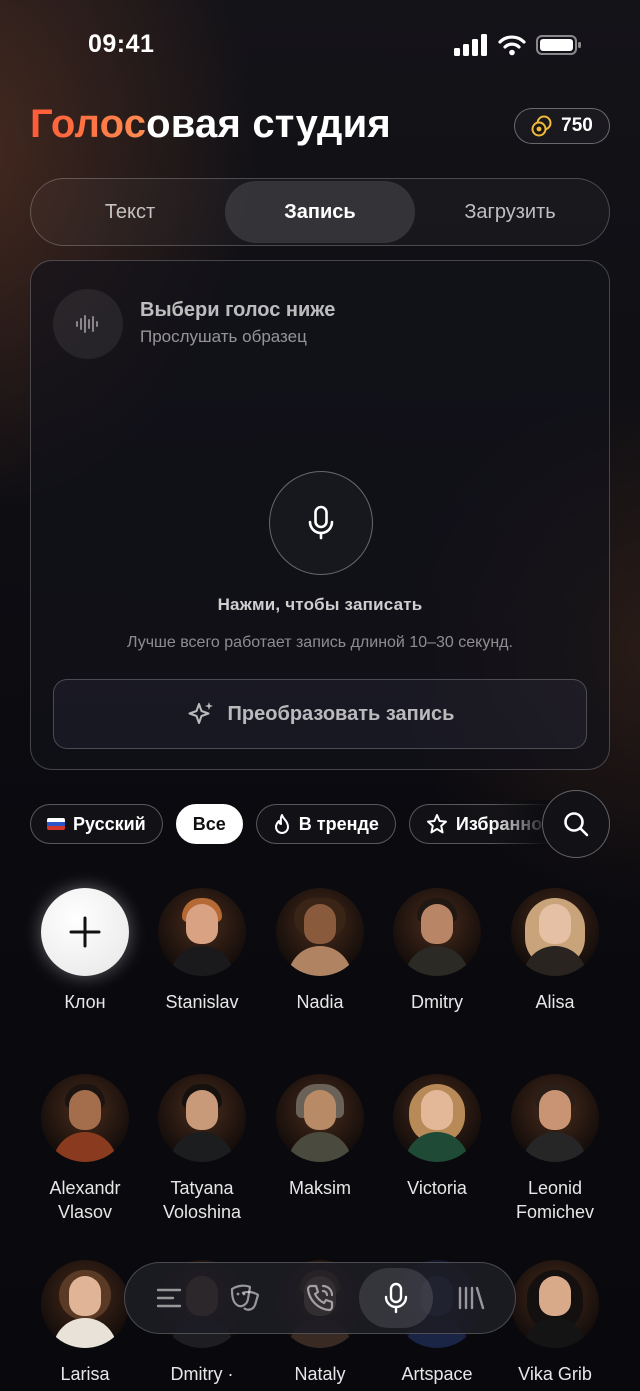 The image size is (640, 1391). I want to click on nav-library, so click(471, 1298).